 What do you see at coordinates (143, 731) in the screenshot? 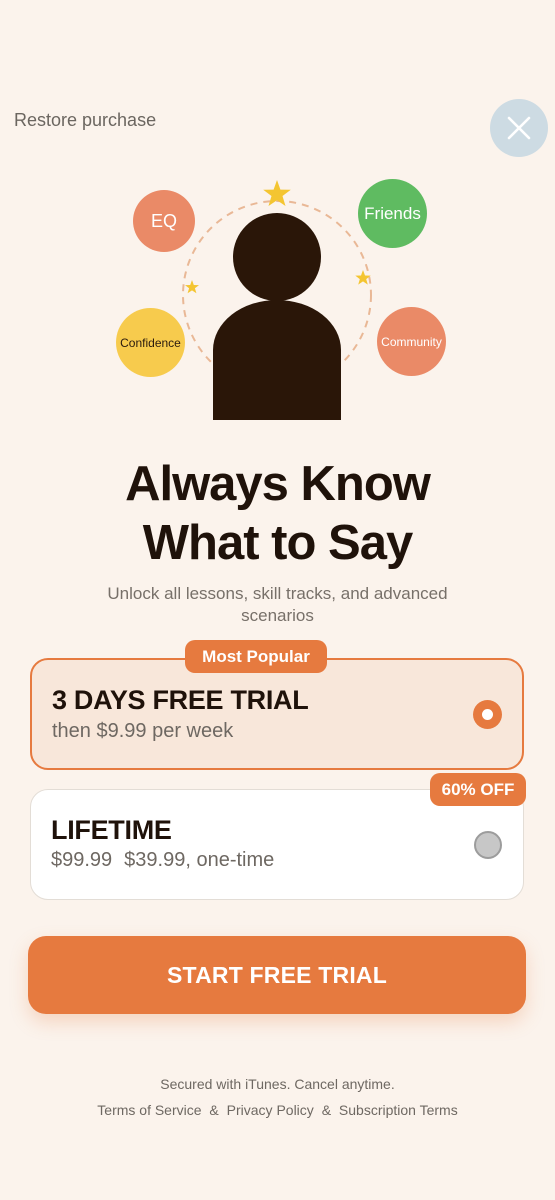
I see `plan-subtitle: then $9.99 per week` at bounding box center [143, 731].